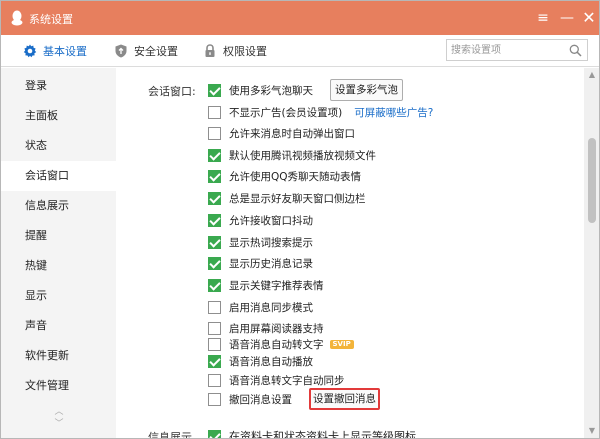 This screenshot has height=439, width=600. Describe the element at coordinates (295, 176) in the screenshot. I see `option-label: 允许使用QQ秀聊天随动表情` at that location.